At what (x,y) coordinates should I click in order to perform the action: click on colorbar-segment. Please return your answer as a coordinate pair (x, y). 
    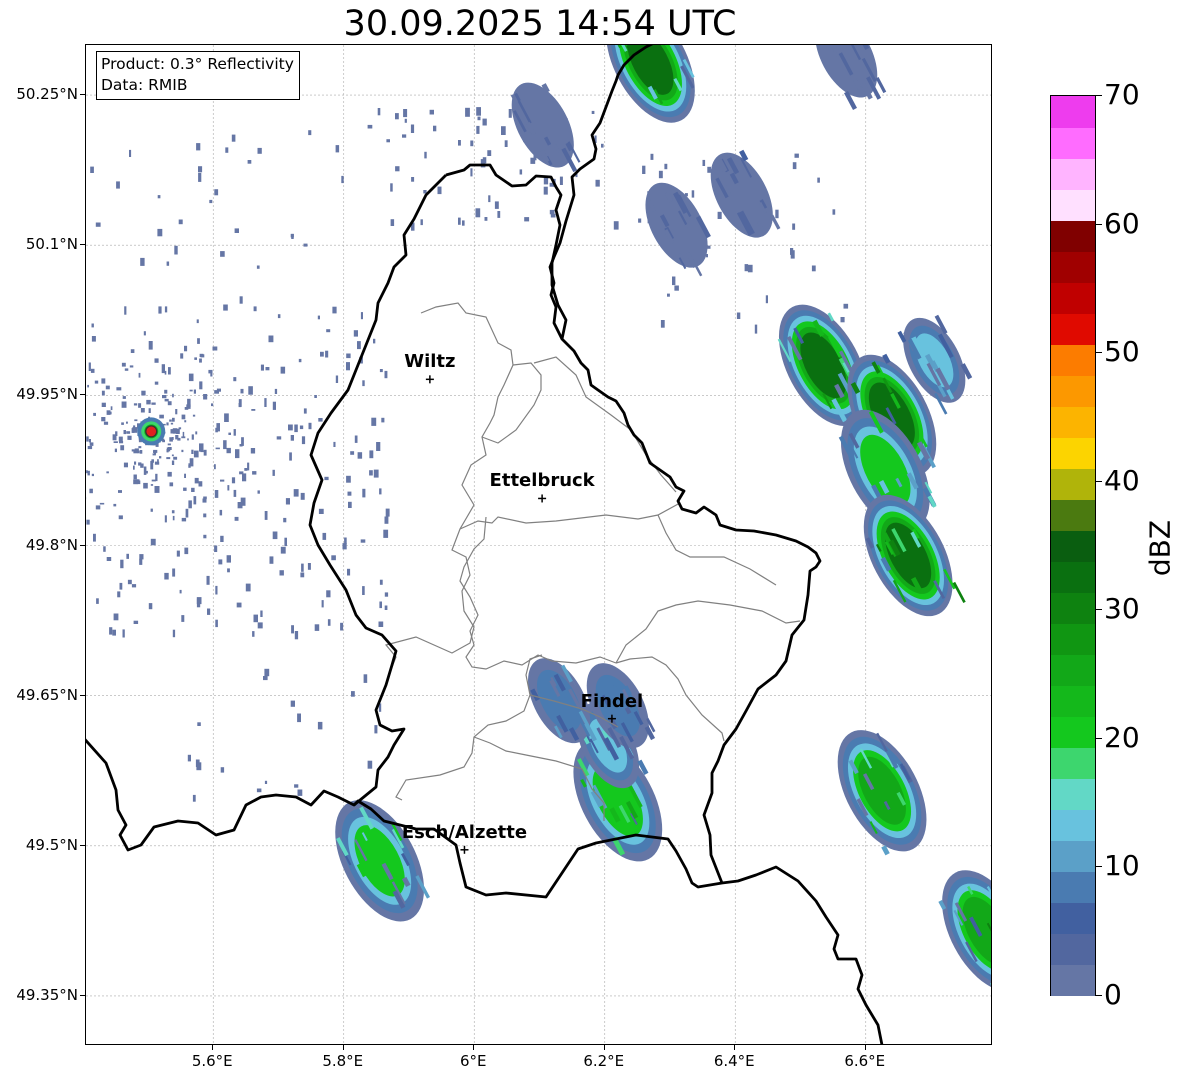
    Looking at the image, I should click on (1073, 143).